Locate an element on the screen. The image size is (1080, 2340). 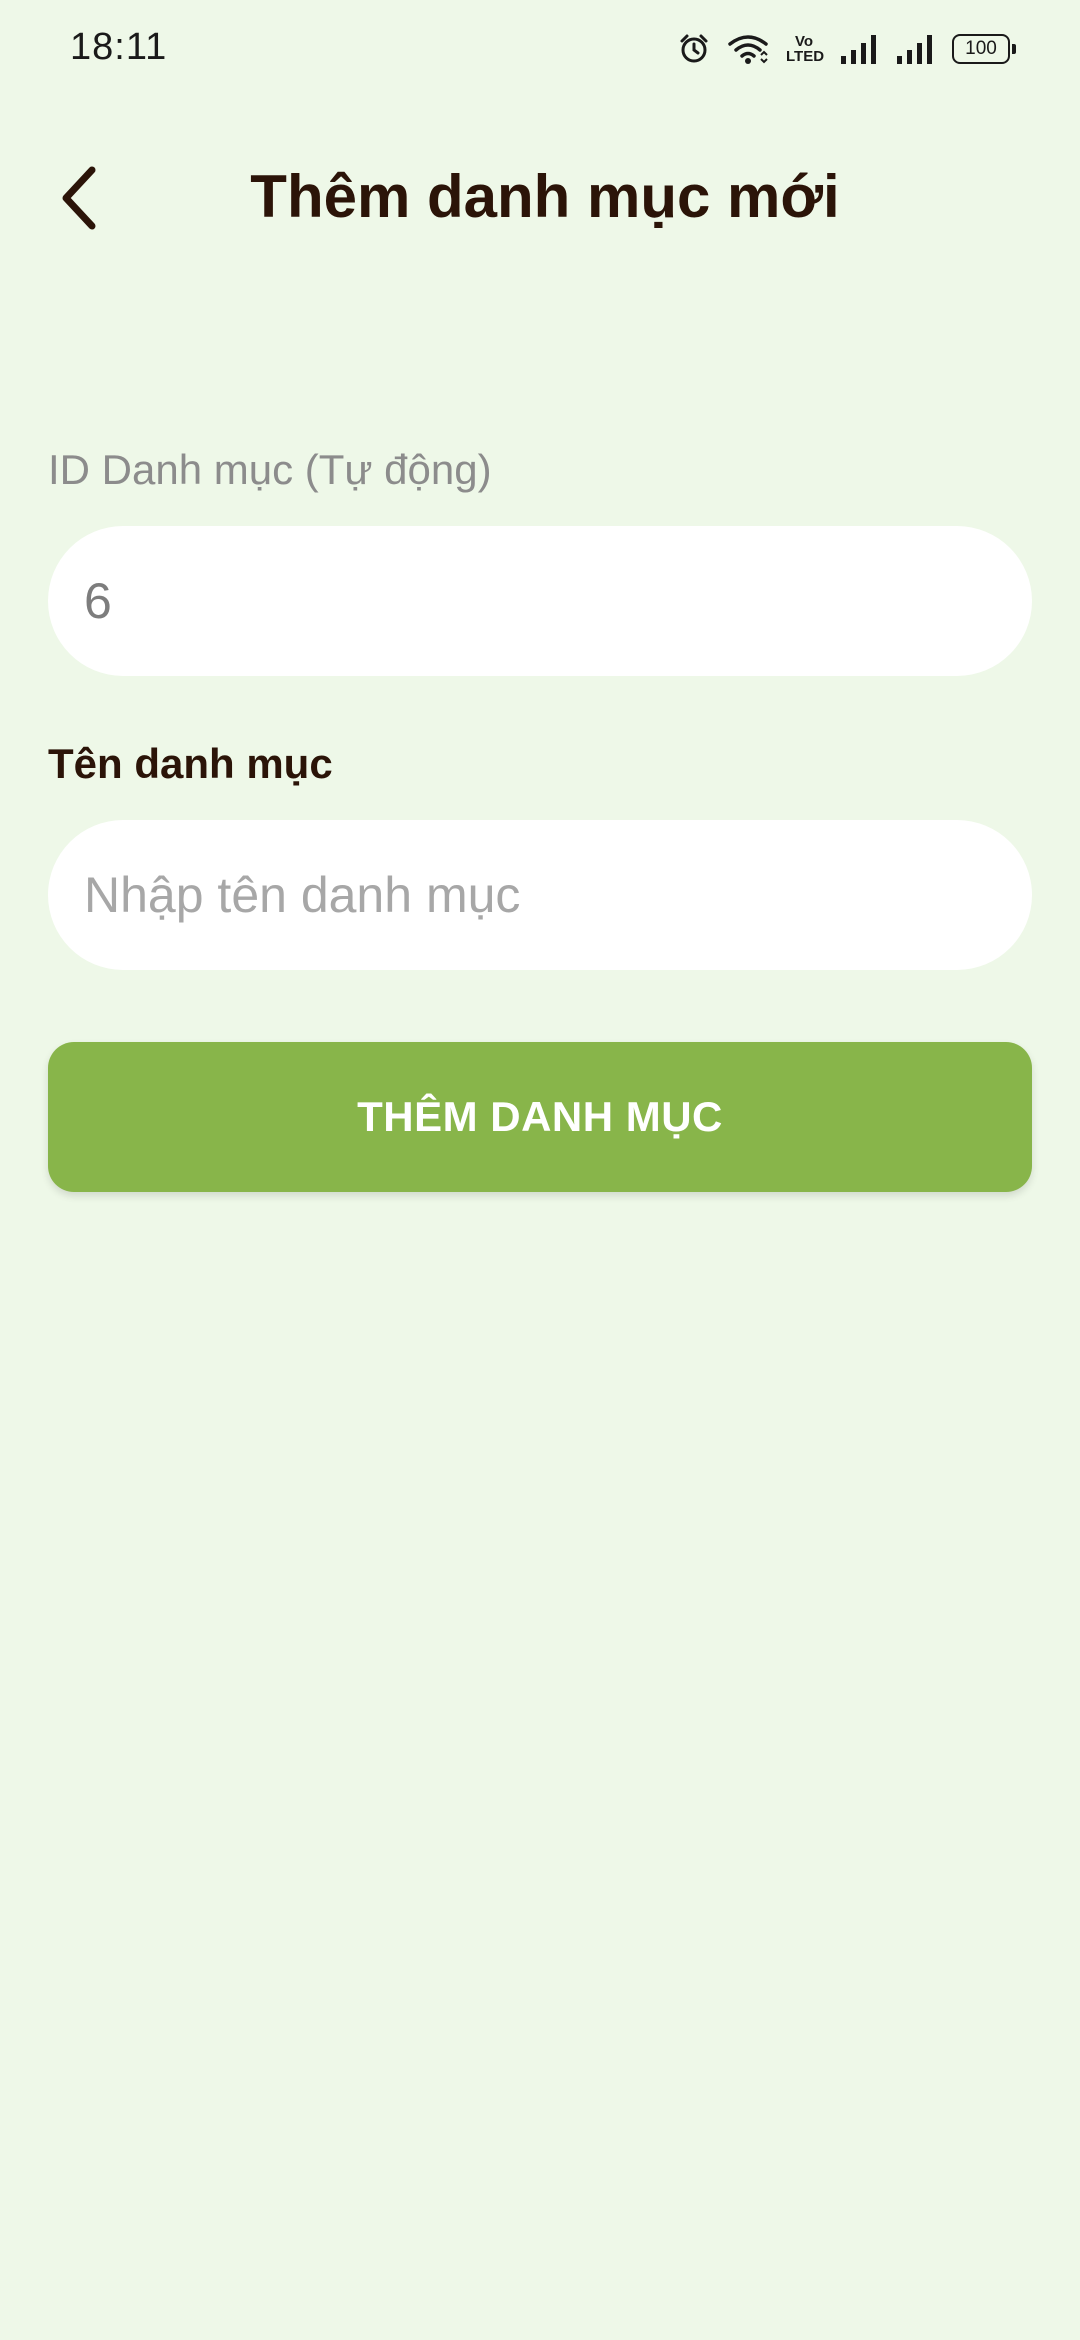
status-time: 18:11 is located at coordinates (119, 47).